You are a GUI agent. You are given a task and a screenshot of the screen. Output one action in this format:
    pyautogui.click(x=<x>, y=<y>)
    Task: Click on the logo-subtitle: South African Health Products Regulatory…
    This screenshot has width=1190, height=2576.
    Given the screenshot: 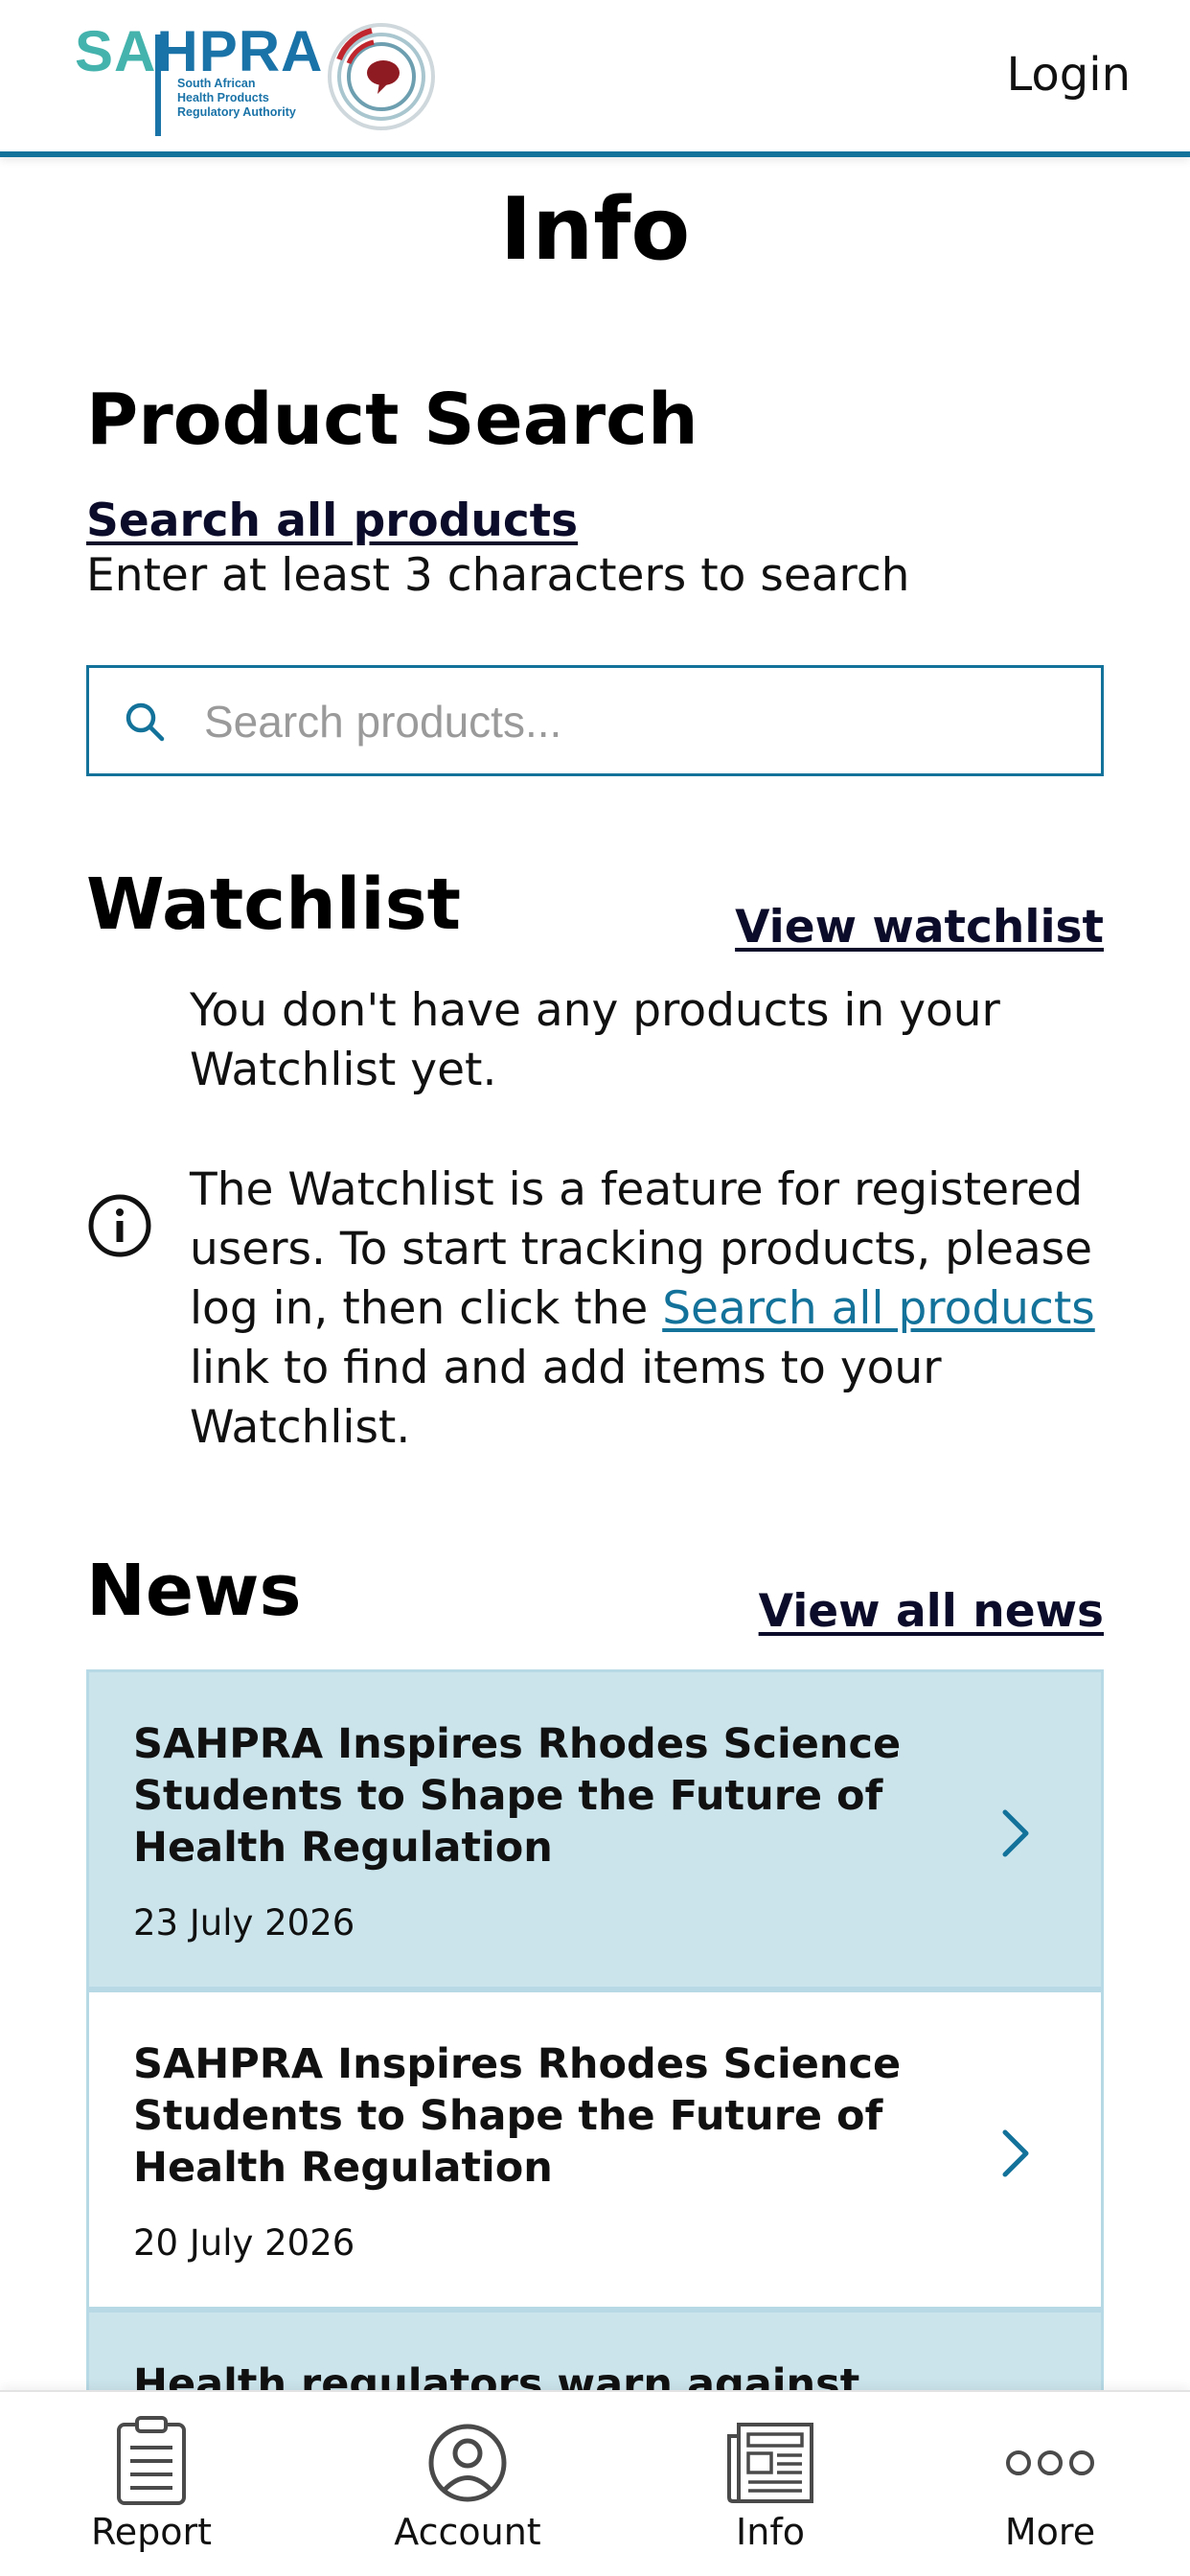 What is the action you would take?
    pyautogui.click(x=237, y=98)
    